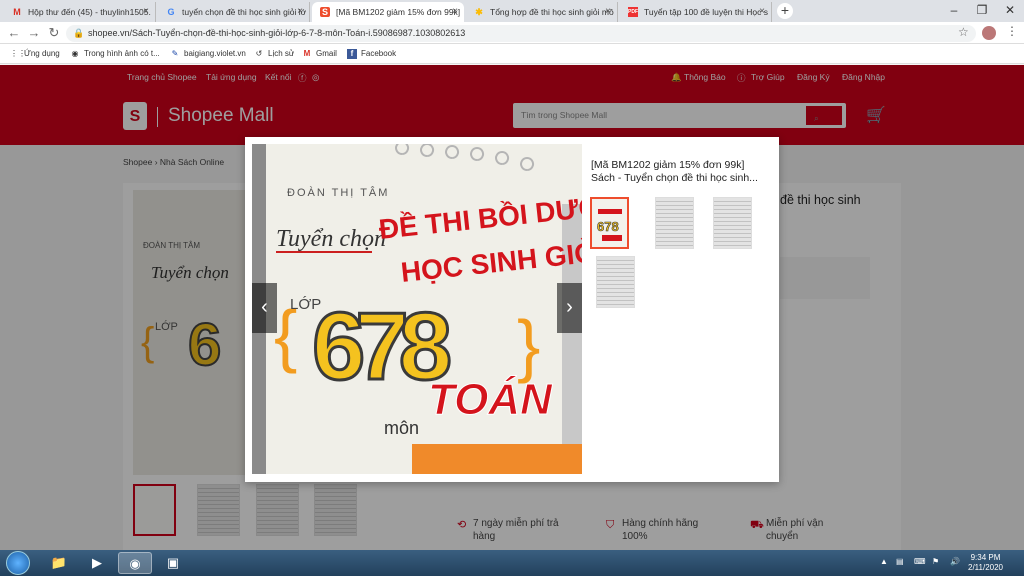  What do you see at coordinates (479, 12) in the screenshot?
I see `google-photos-icon: ✱` at bounding box center [479, 12].